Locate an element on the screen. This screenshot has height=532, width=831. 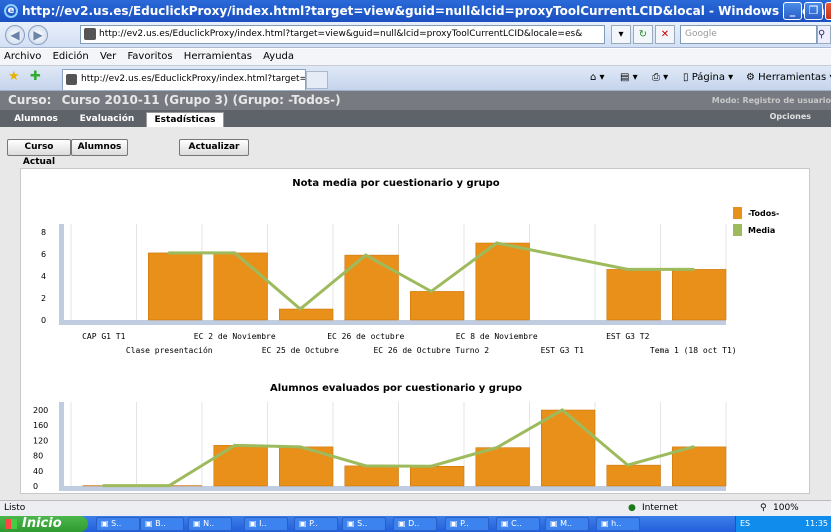
menu-favoritos: Favoritos is located at coordinates (149, 56).